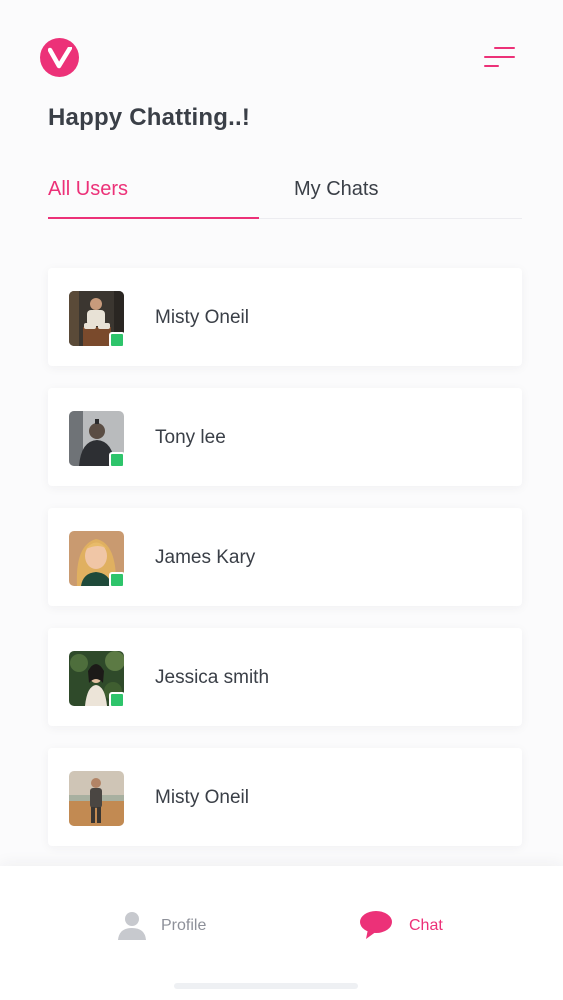 This screenshot has width=563, height=1000. Describe the element at coordinates (281, 933) in the screenshot. I see `bottom-navigation: Profile Chat` at that location.